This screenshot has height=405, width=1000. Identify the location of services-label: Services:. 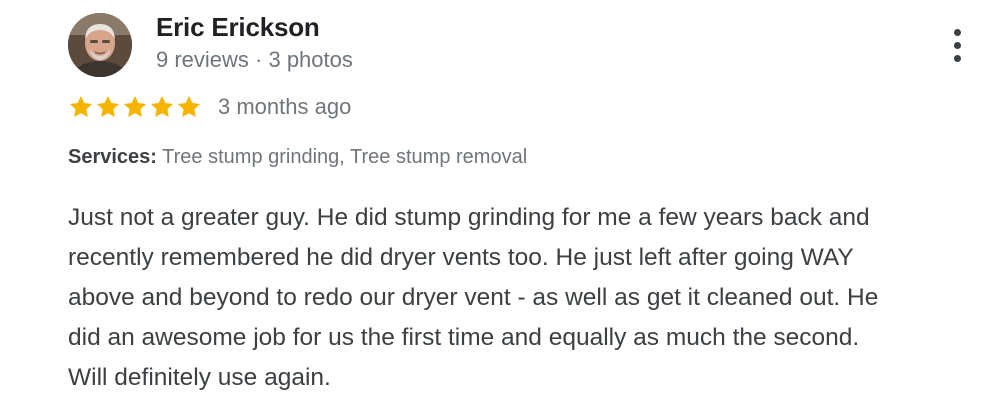
(112, 157).